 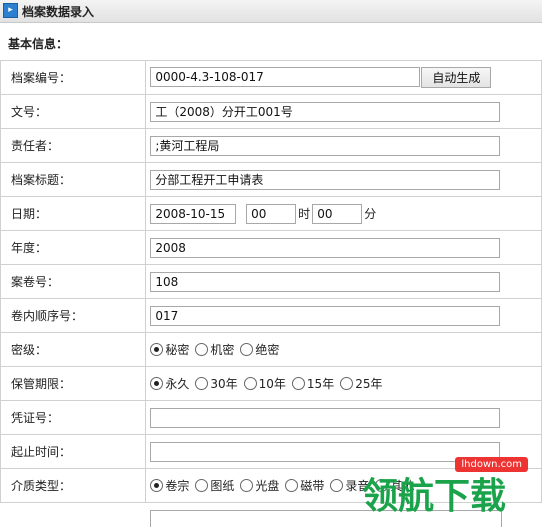 I want to click on year-input, so click(x=325, y=247).